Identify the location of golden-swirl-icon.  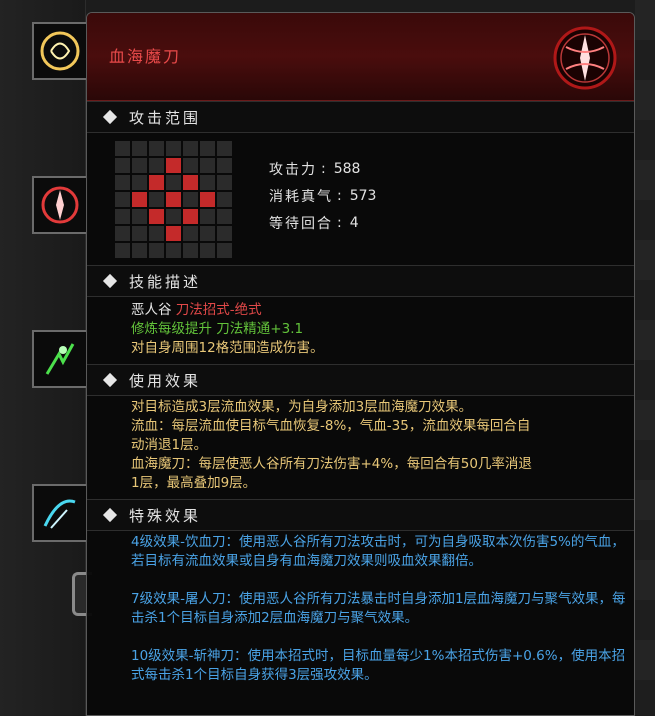
(60, 51).